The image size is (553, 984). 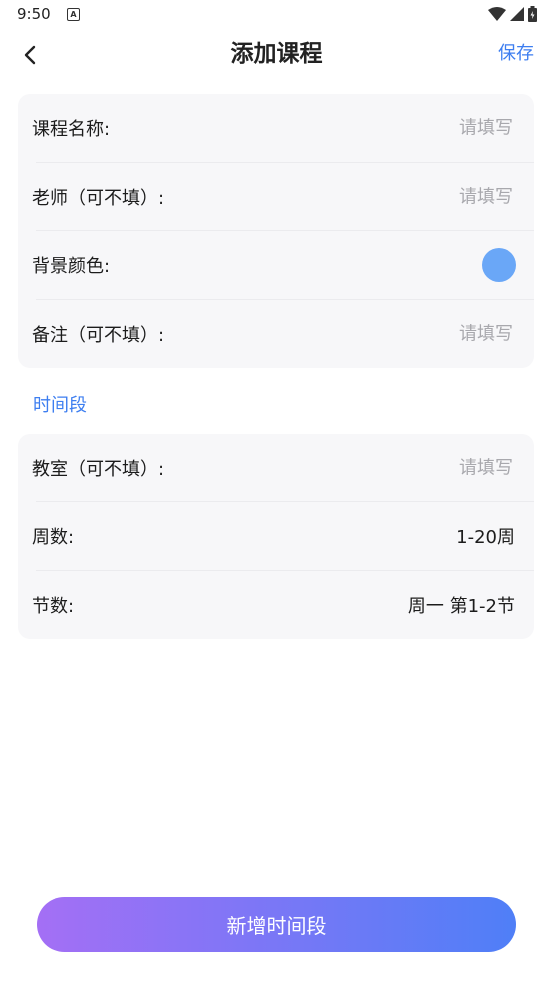 I want to click on classroom-input, so click(x=413, y=468).